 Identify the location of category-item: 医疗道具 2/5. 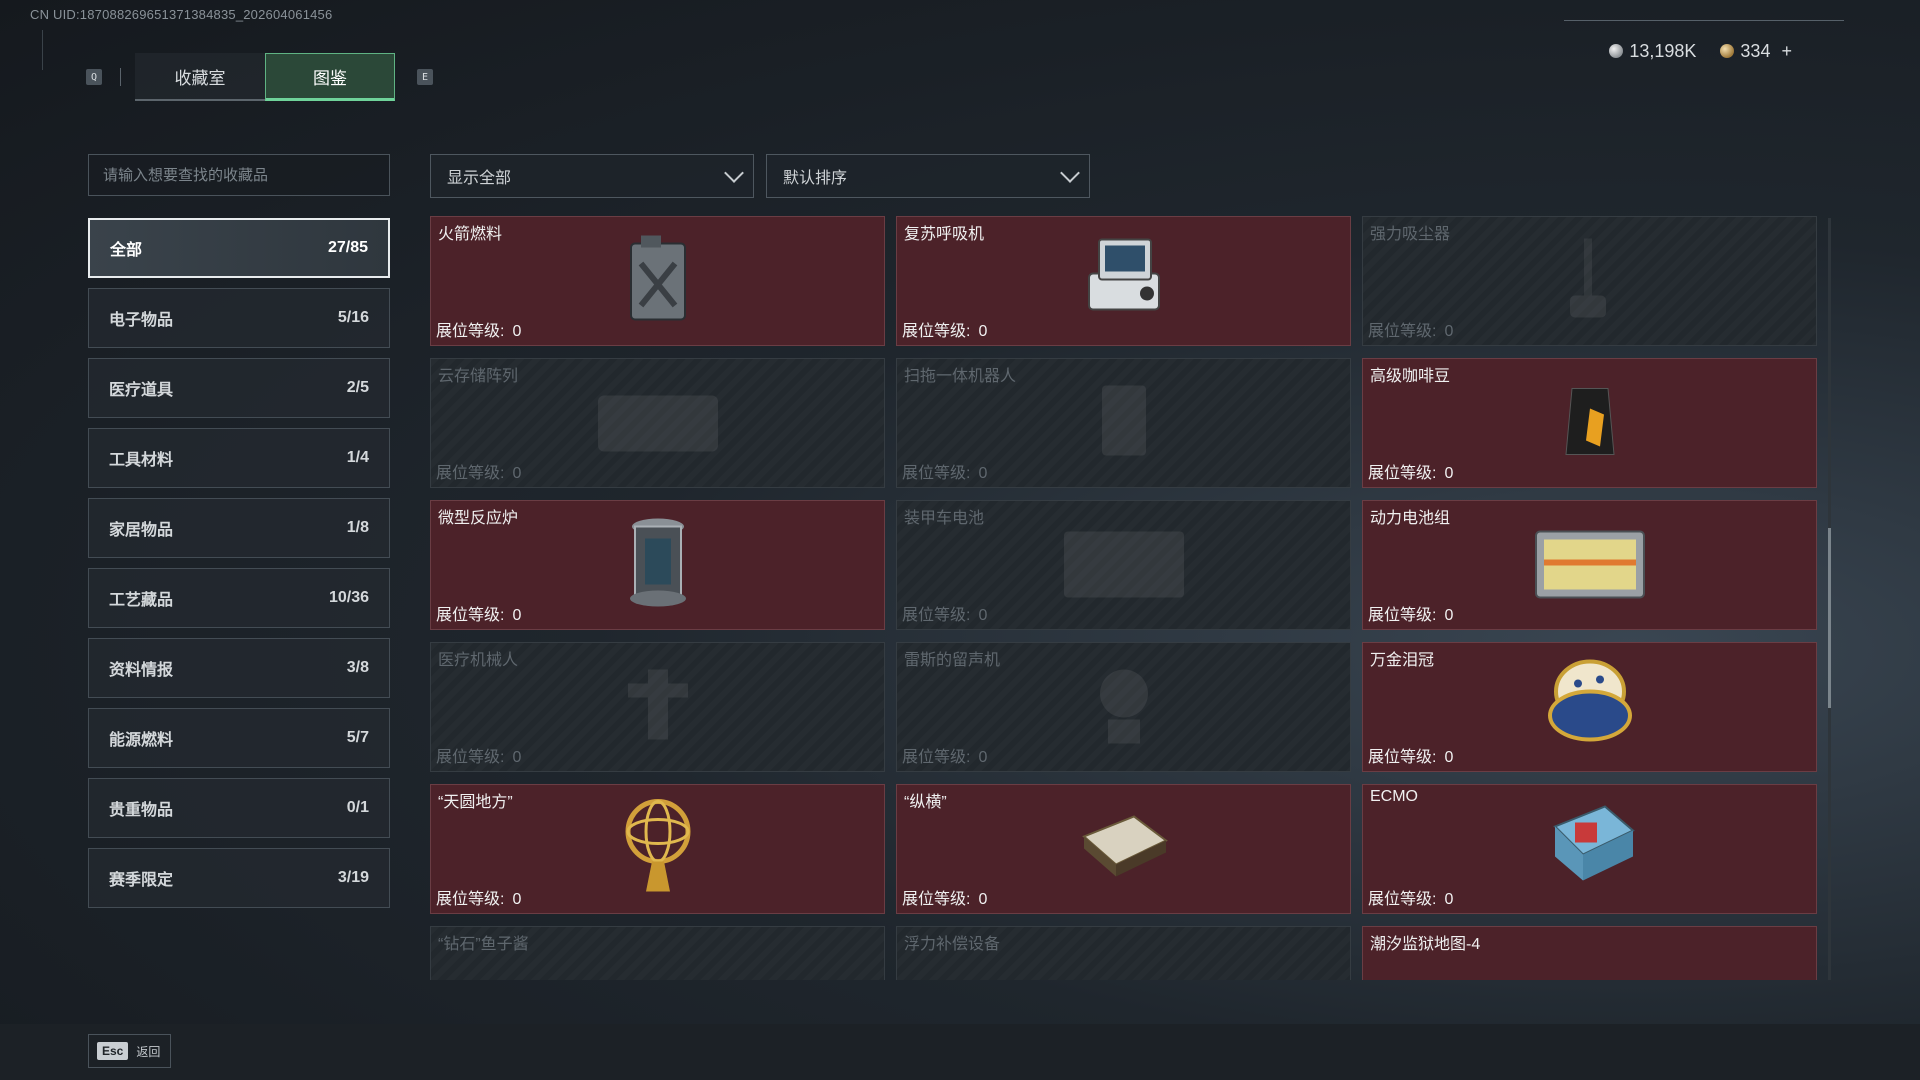
(239, 388).